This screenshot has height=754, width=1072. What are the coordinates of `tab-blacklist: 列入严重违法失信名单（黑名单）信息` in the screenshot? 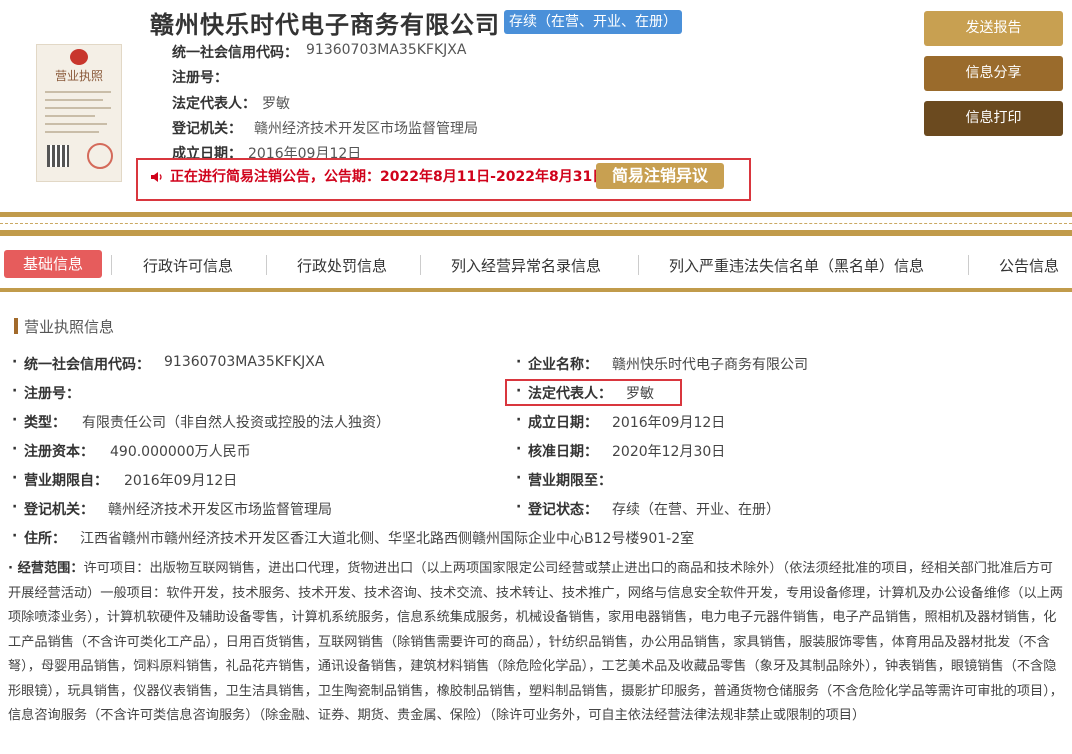 It's located at (796, 265).